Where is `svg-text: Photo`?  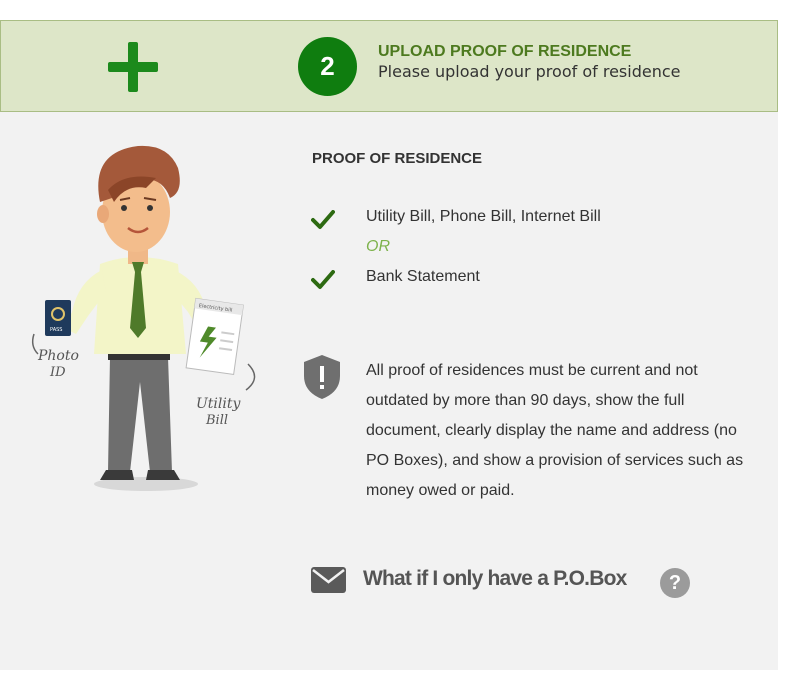 svg-text: Photo is located at coordinates (58, 356).